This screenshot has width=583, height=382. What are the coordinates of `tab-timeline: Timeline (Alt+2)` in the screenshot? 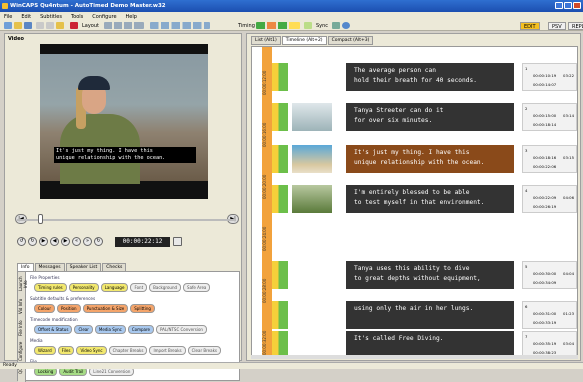 It's located at (304, 40).